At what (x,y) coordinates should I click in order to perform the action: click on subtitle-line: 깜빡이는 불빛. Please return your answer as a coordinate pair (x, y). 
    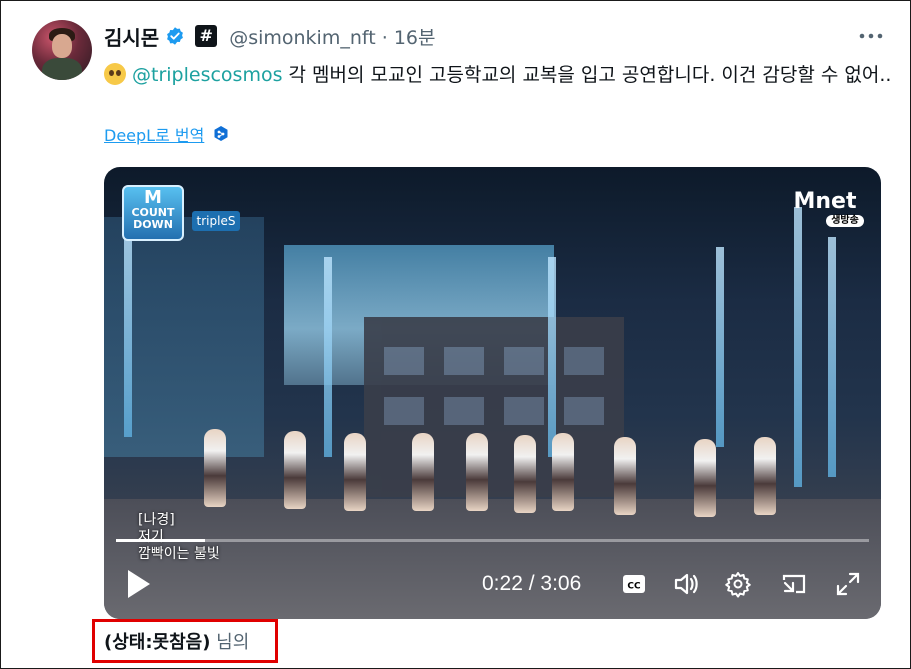
    Looking at the image, I should click on (179, 554).